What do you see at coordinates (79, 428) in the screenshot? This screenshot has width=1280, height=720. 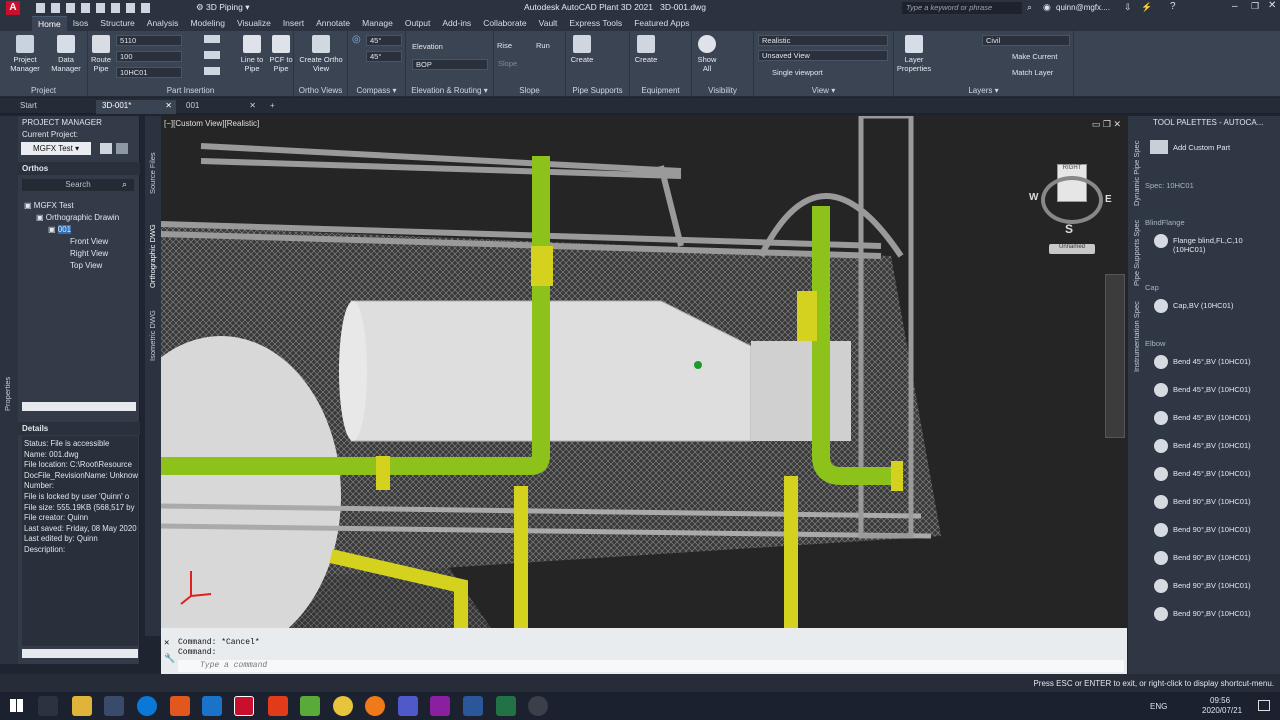 I see `details-header: Details` at bounding box center [79, 428].